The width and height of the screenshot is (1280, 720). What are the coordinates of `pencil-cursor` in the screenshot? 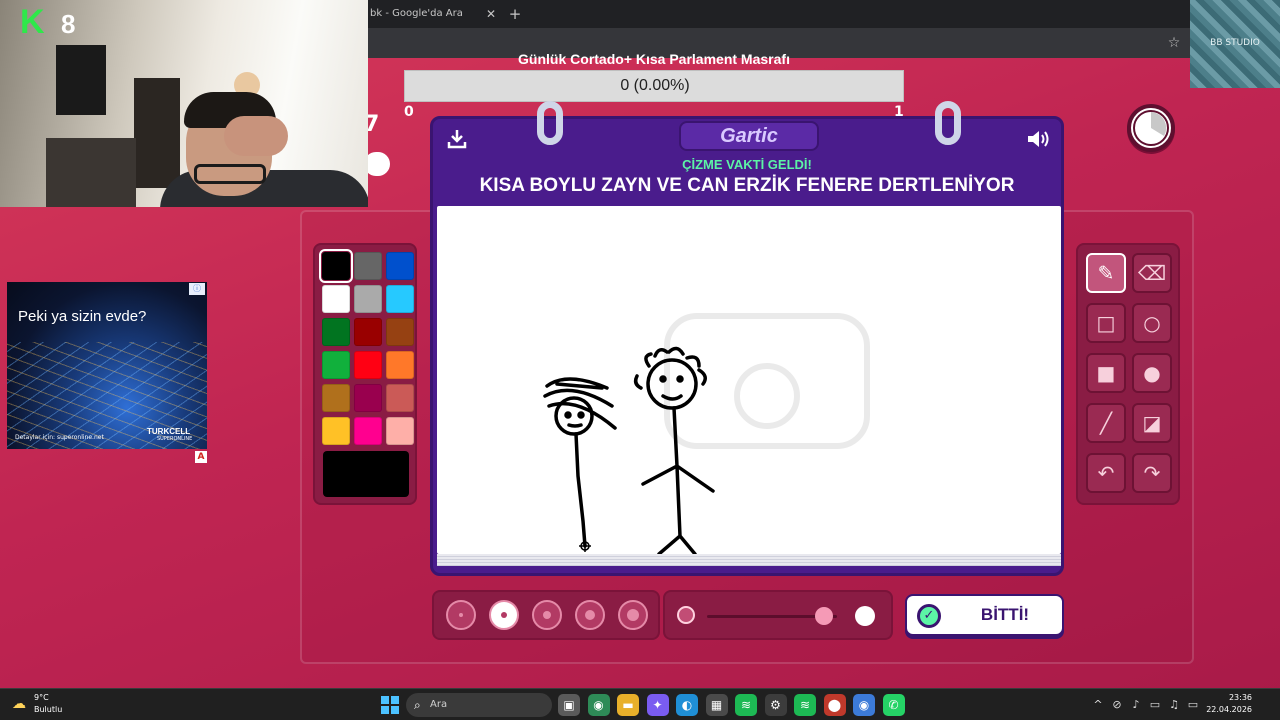 It's located at (585, 546).